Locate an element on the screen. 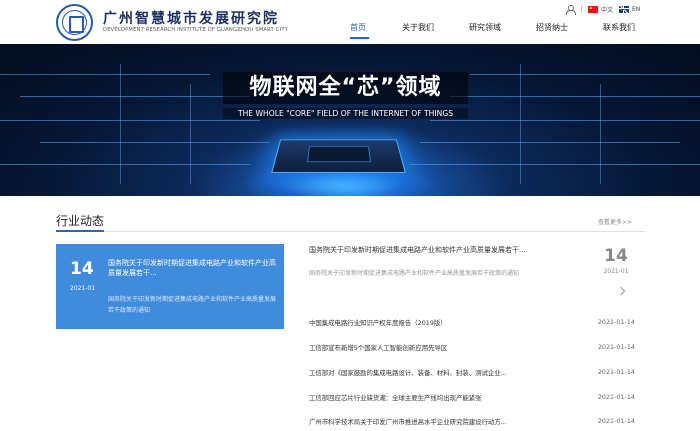 This screenshot has height=431, width=700. list-item: 中国集成电路行业知识产权年度报告（2019版） 2021-01-14 is located at coordinates (472, 323).